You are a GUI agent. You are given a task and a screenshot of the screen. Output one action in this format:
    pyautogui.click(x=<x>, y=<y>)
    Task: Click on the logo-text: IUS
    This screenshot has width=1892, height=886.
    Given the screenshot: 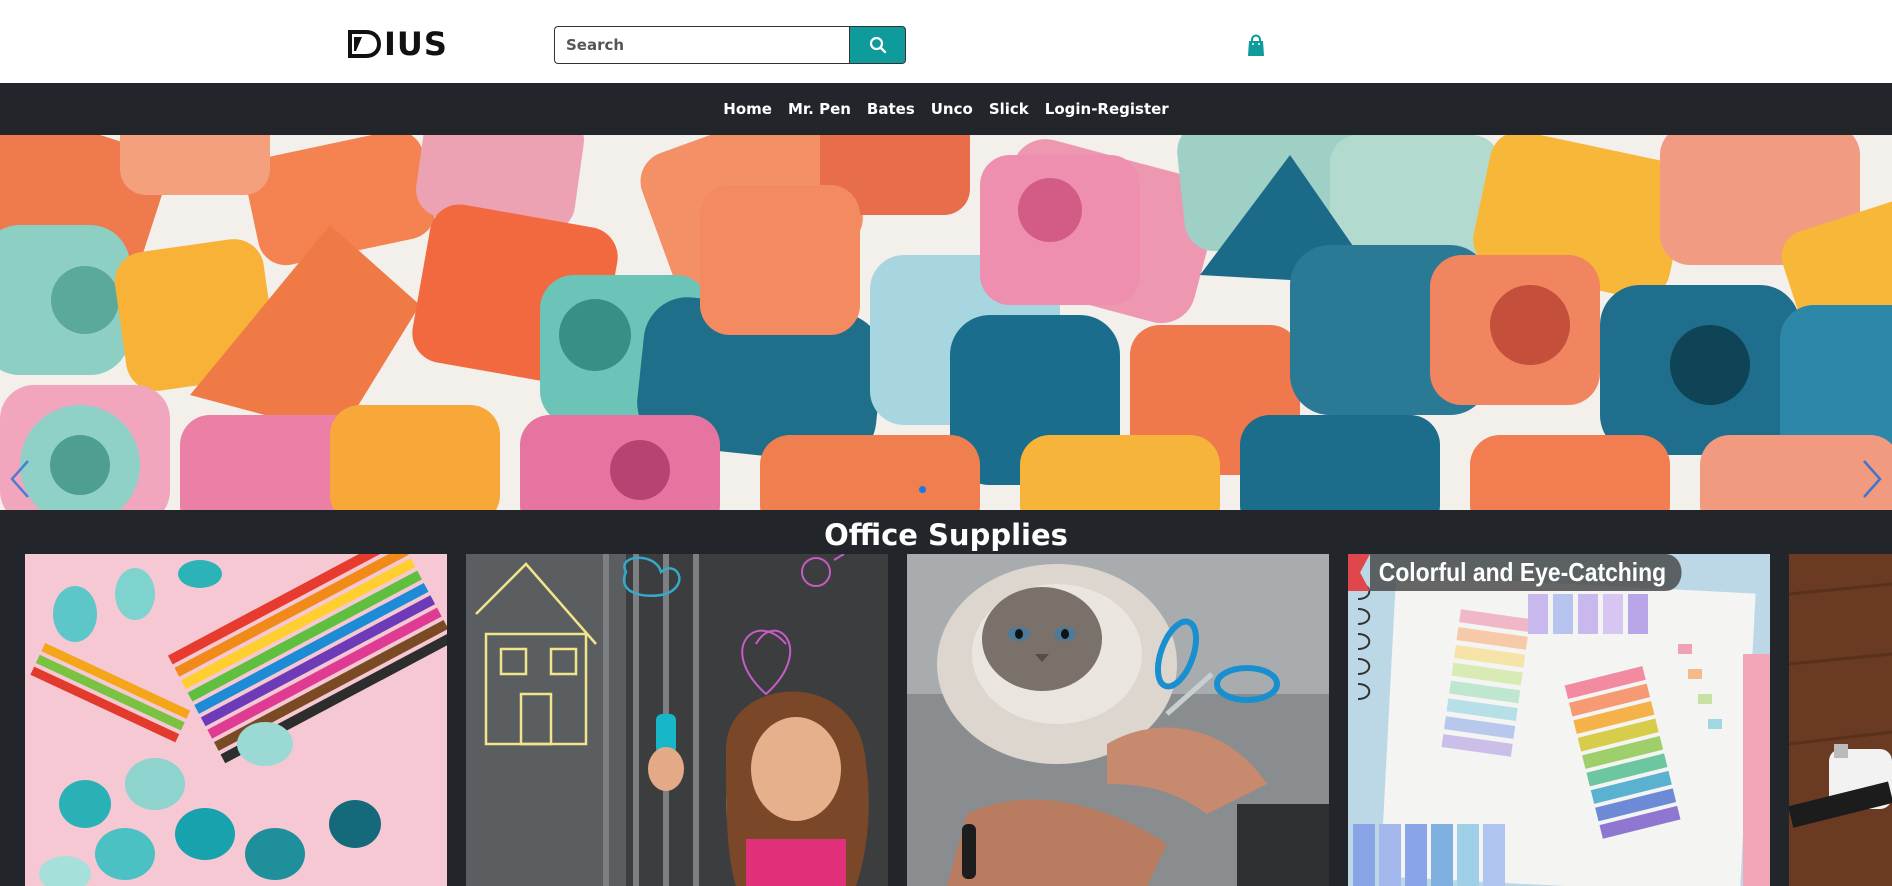 What is the action you would take?
    pyautogui.click(x=416, y=44)
    